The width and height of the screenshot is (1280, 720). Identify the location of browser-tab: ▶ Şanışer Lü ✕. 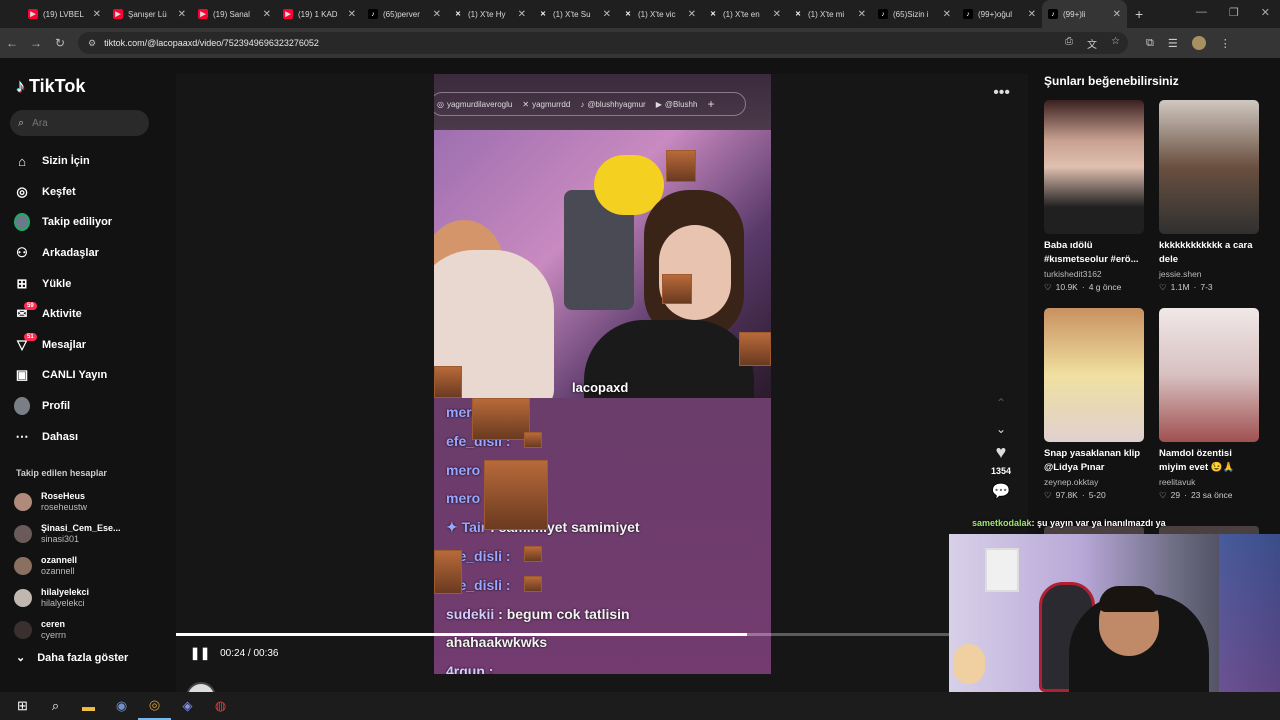
(149, 14).